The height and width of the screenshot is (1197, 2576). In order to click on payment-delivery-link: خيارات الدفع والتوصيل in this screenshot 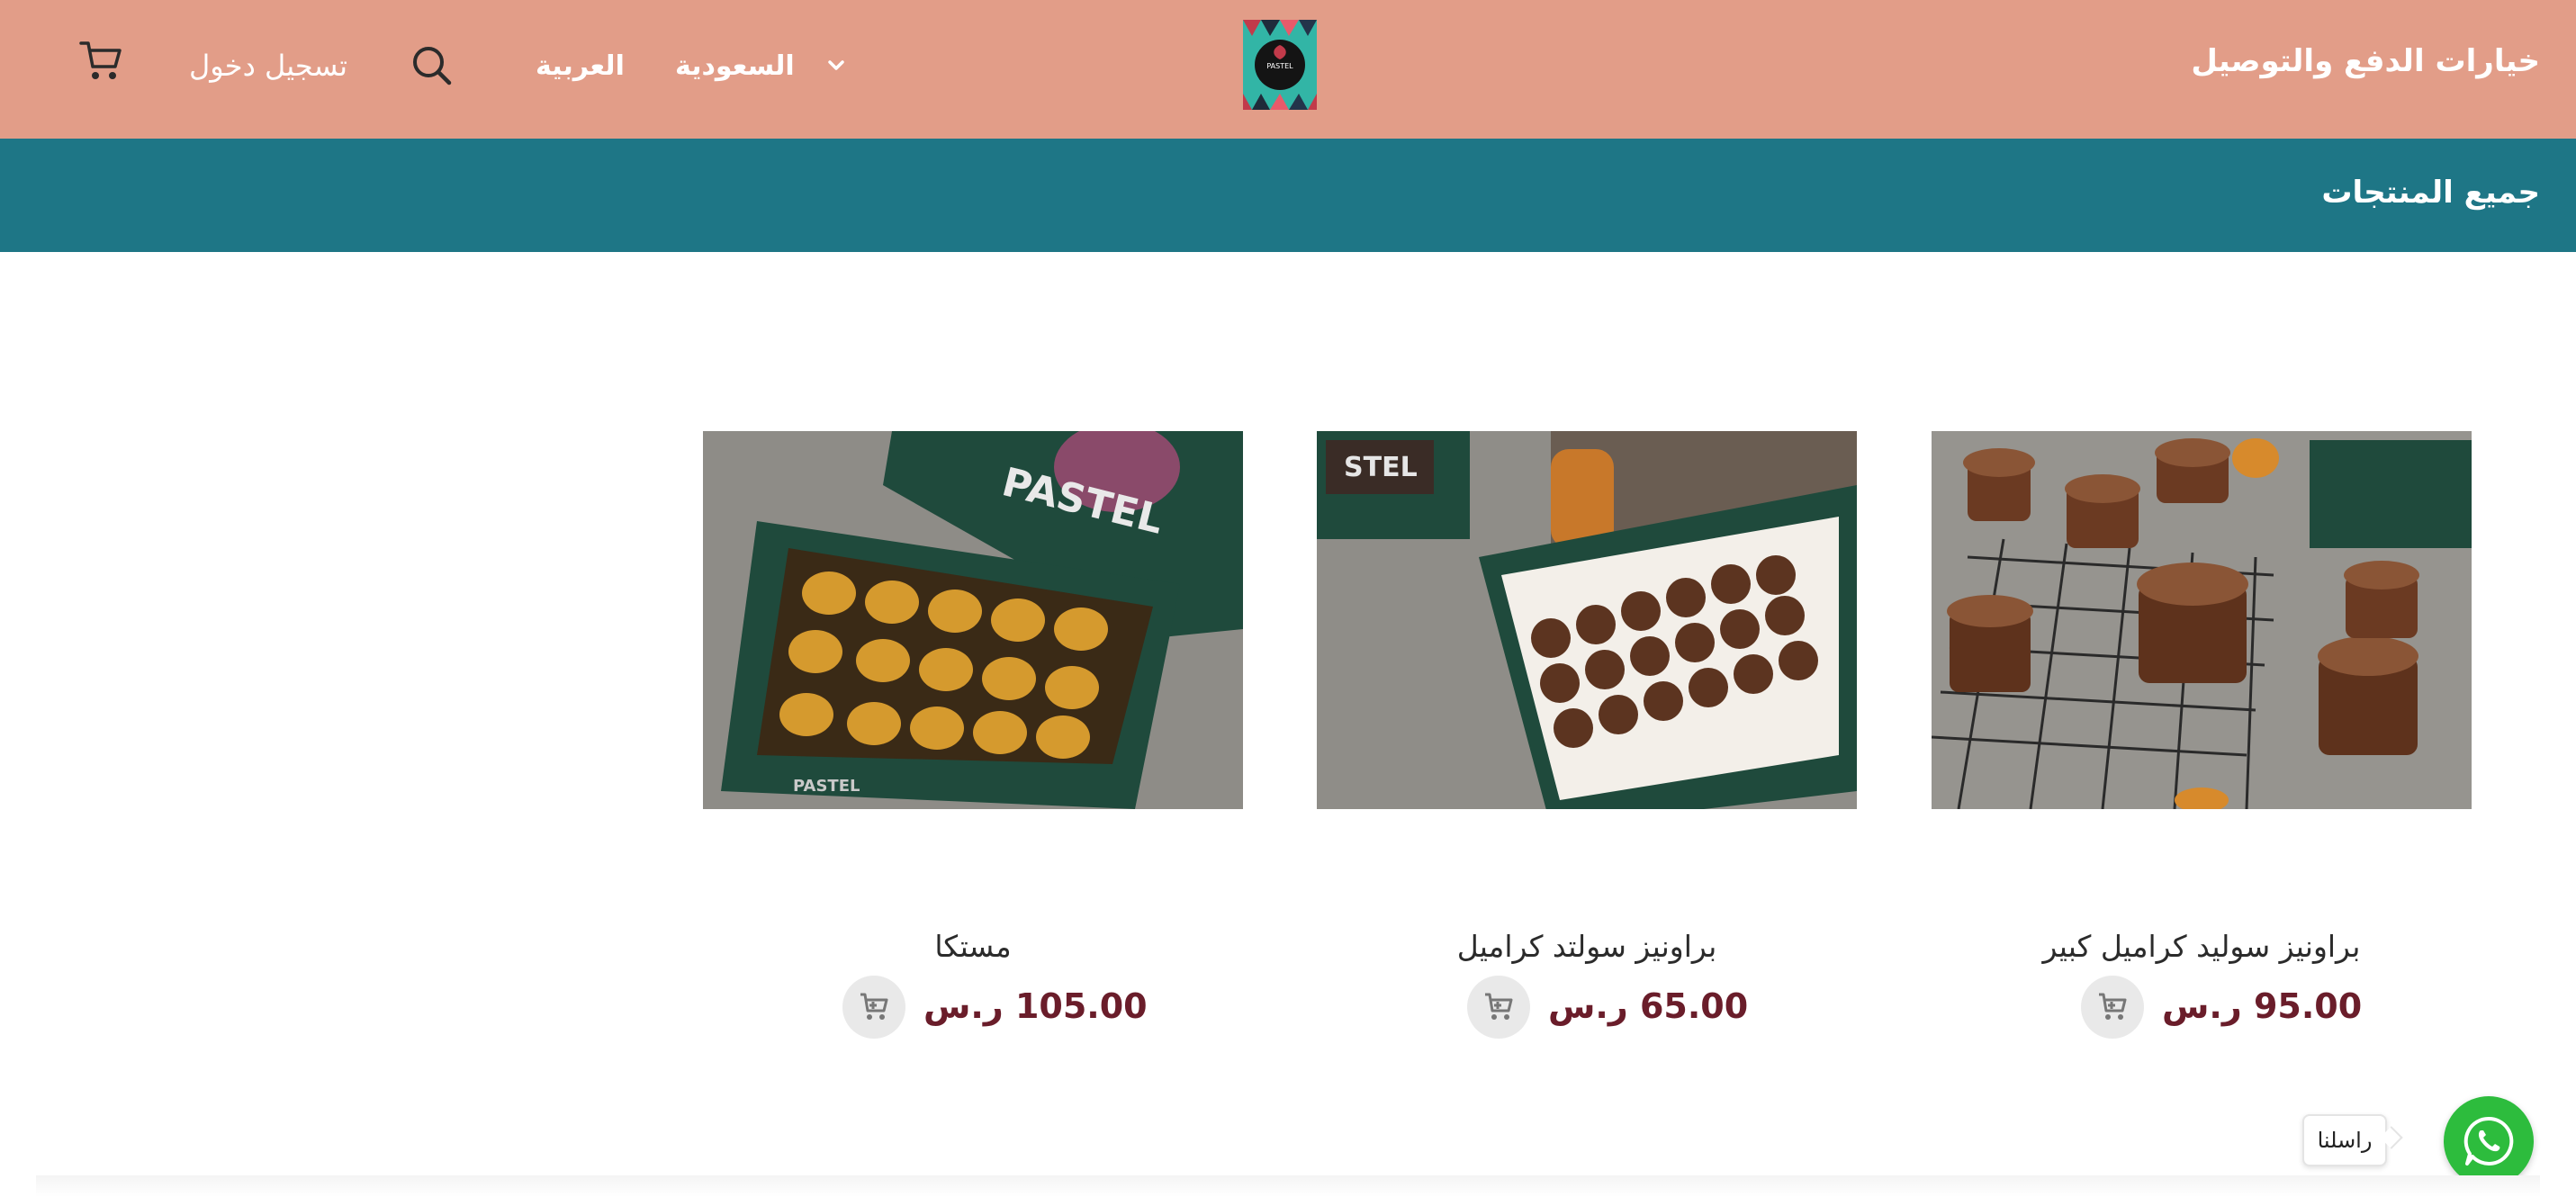, I will do `click(2365, 61)`.